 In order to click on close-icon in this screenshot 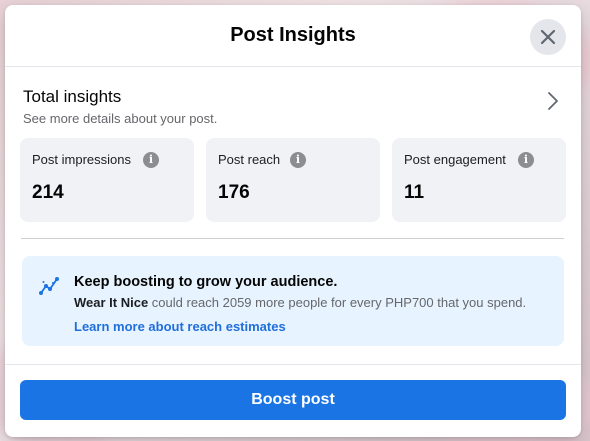, I will do `click(548, 37)`.